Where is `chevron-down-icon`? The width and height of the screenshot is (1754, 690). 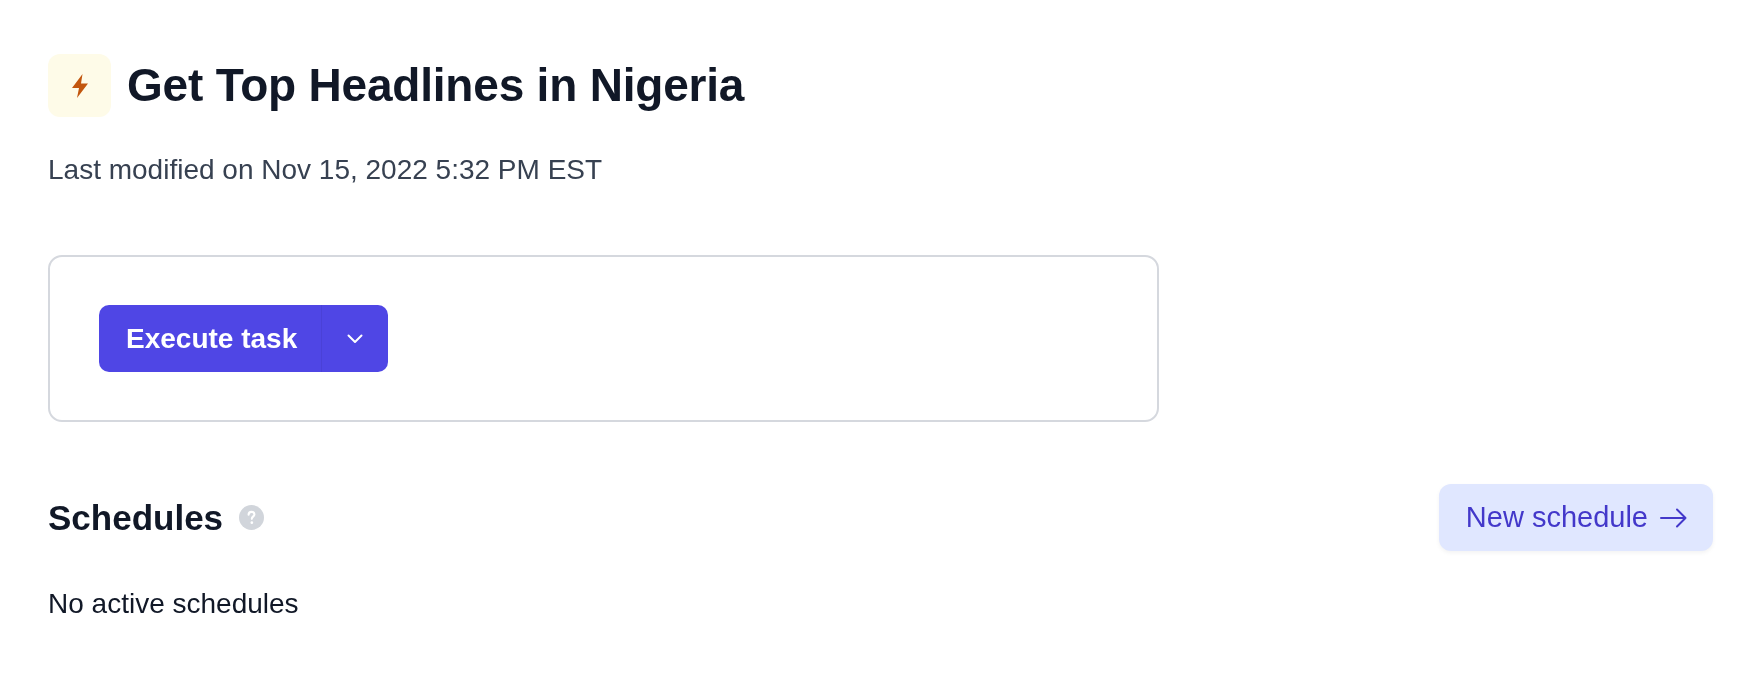
chevron-down-icon is located at coordinates (355, 338).